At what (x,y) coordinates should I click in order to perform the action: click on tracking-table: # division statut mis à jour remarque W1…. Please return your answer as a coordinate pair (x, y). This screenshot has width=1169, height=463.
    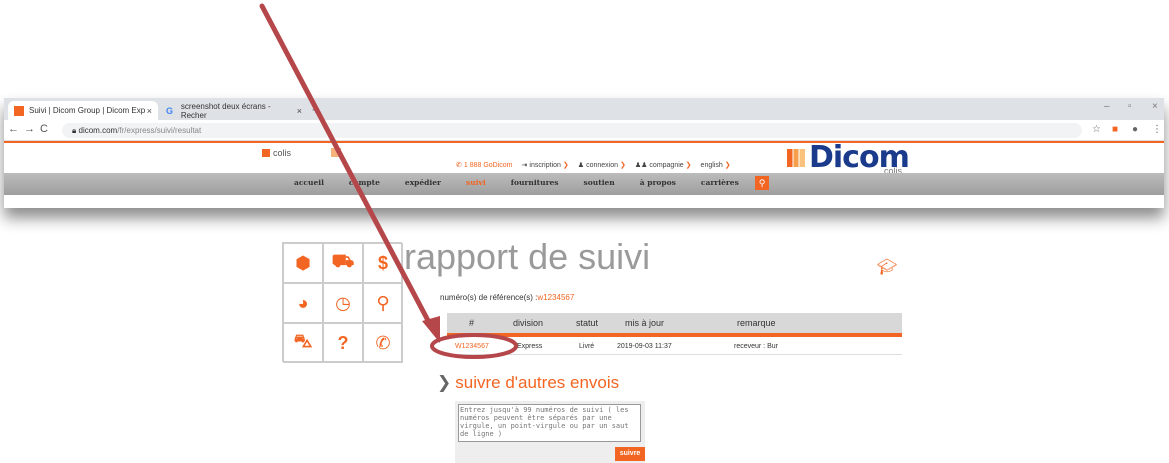
    Looking at the image, I should click on (674, 334).